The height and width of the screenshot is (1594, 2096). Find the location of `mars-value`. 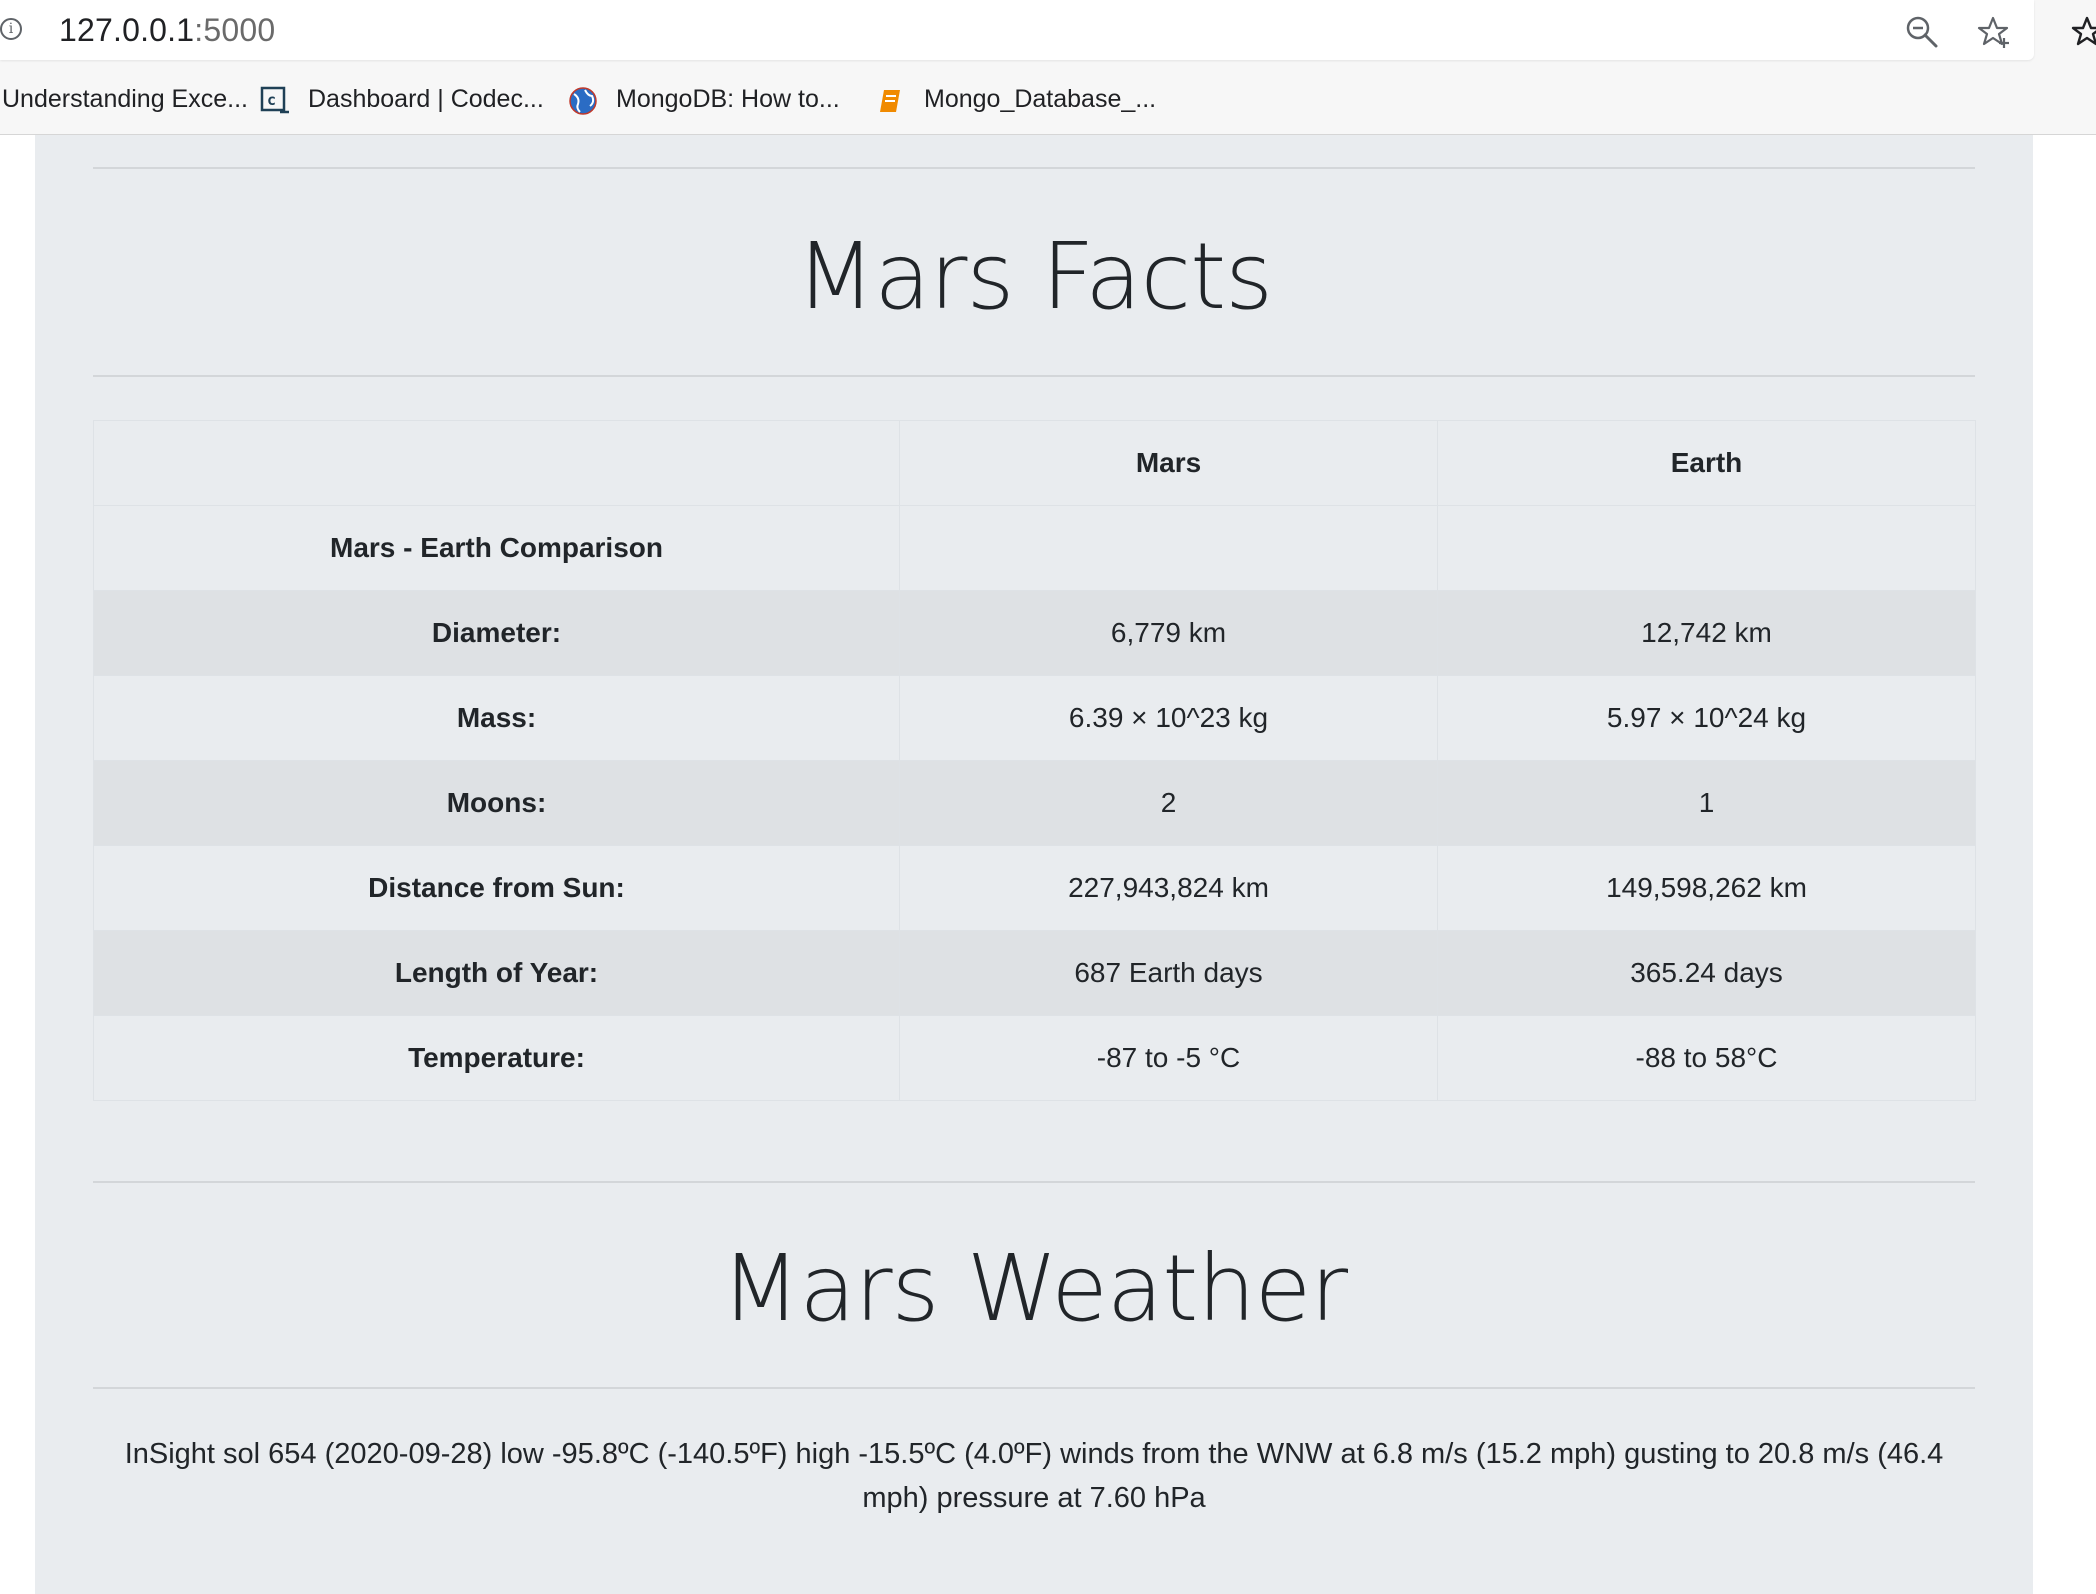

mars-value is located at coordinates (1168, 548).